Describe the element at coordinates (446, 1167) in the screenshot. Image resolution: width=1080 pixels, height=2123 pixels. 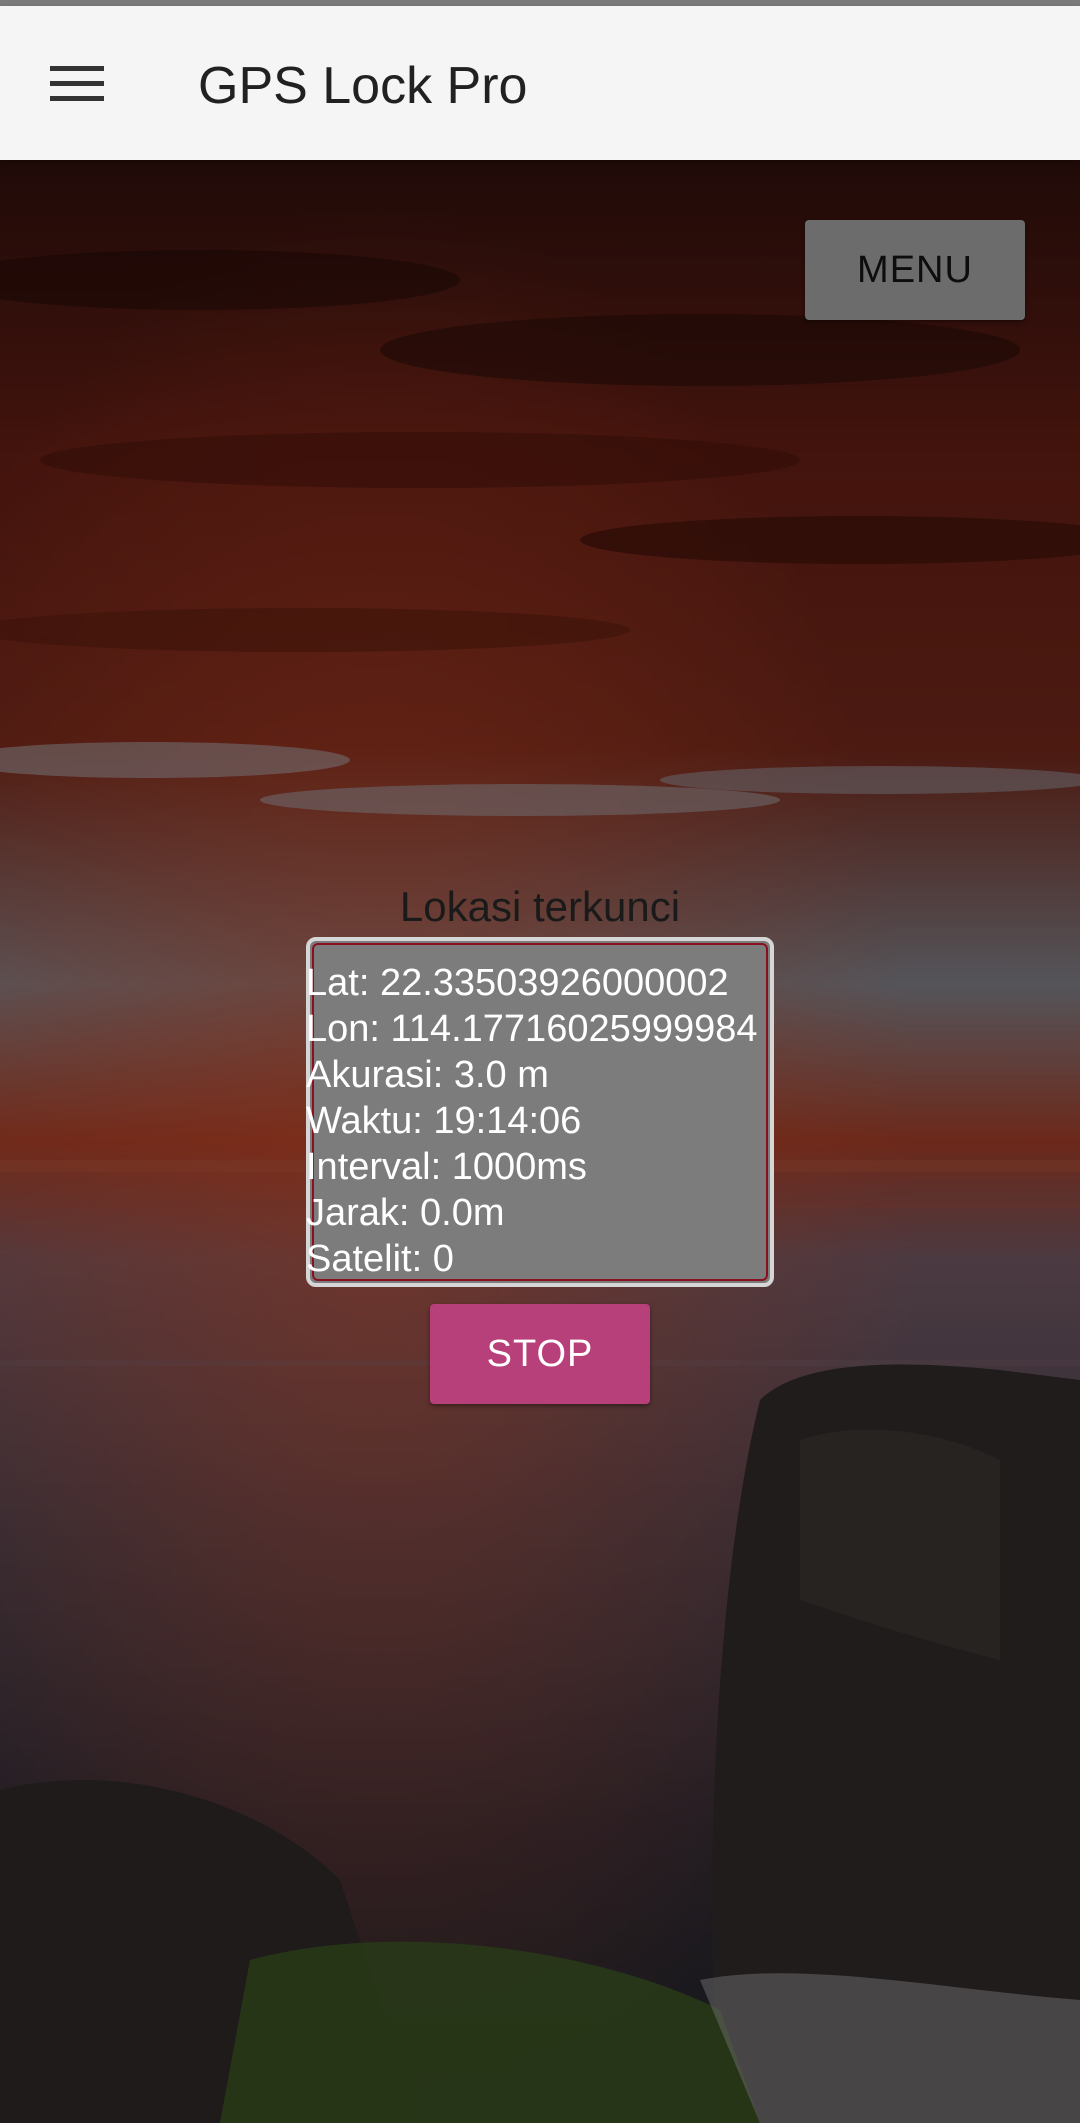
I see `interval-text: Interval: 1000ms` at that location.